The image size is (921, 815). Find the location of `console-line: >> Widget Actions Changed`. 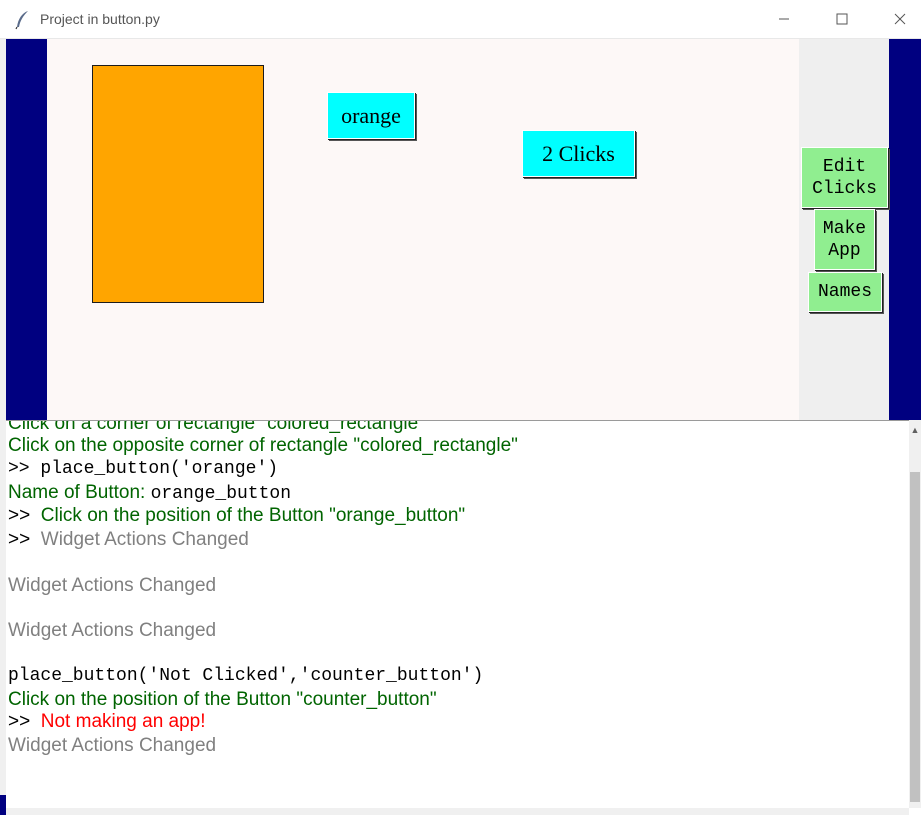

console-line: >> Widget Actions Changed is located at coordinates (128, 540).